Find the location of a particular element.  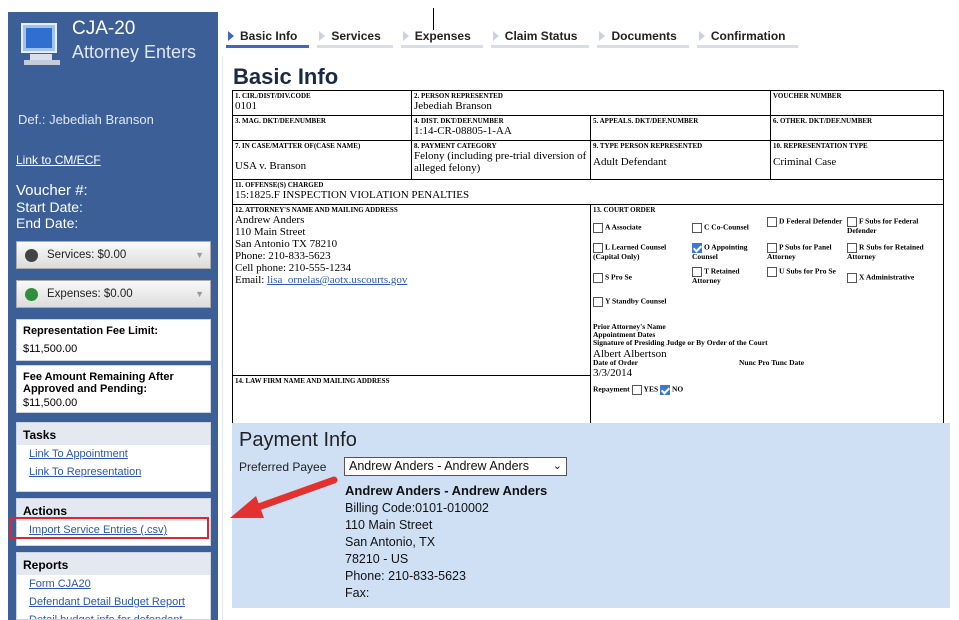

field-10: 10. REPRESENTATION TYPE Criminal Case is located at coordinates (857, 160).